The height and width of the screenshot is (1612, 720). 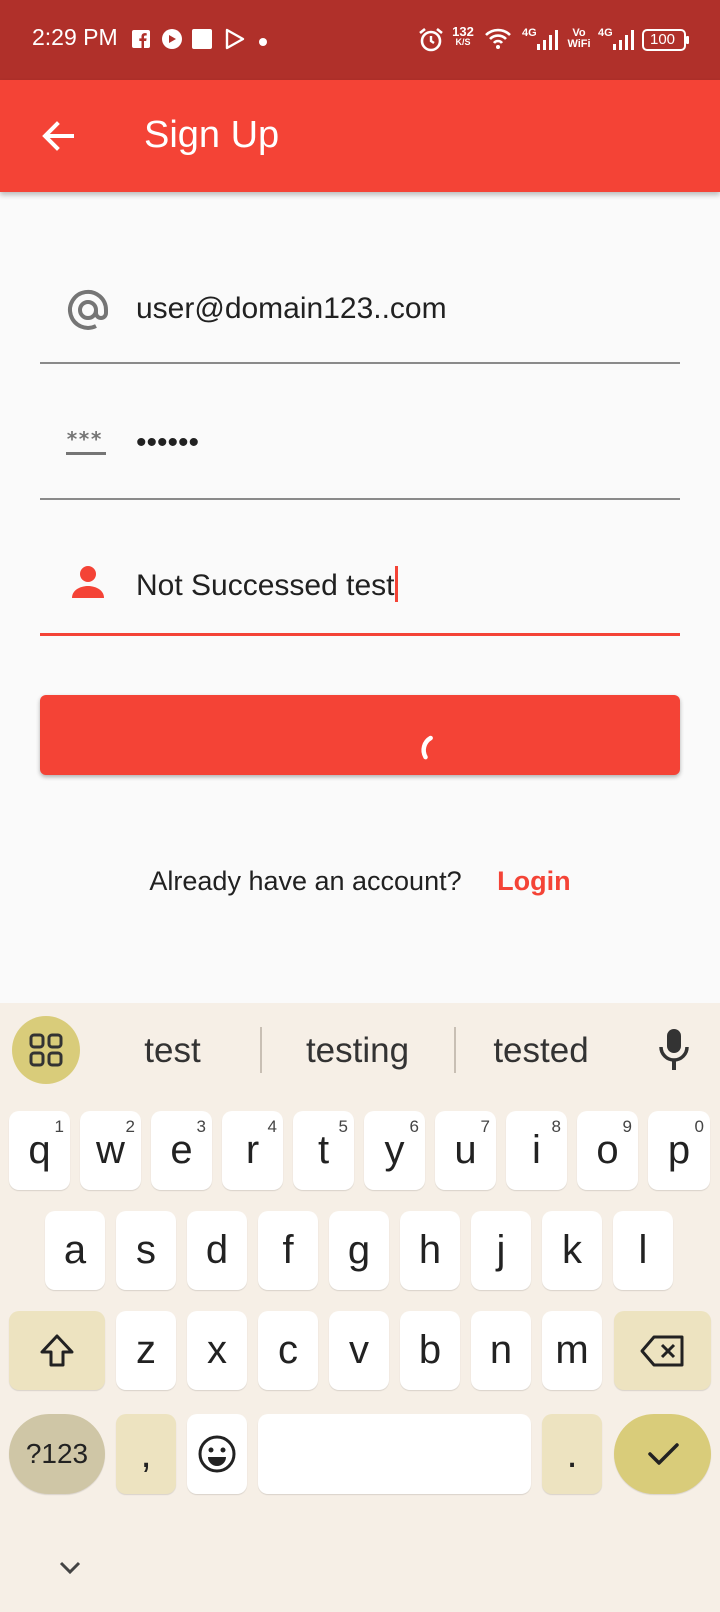 I want to click on app-bar: Sign Up, so click(x=360, y=136).